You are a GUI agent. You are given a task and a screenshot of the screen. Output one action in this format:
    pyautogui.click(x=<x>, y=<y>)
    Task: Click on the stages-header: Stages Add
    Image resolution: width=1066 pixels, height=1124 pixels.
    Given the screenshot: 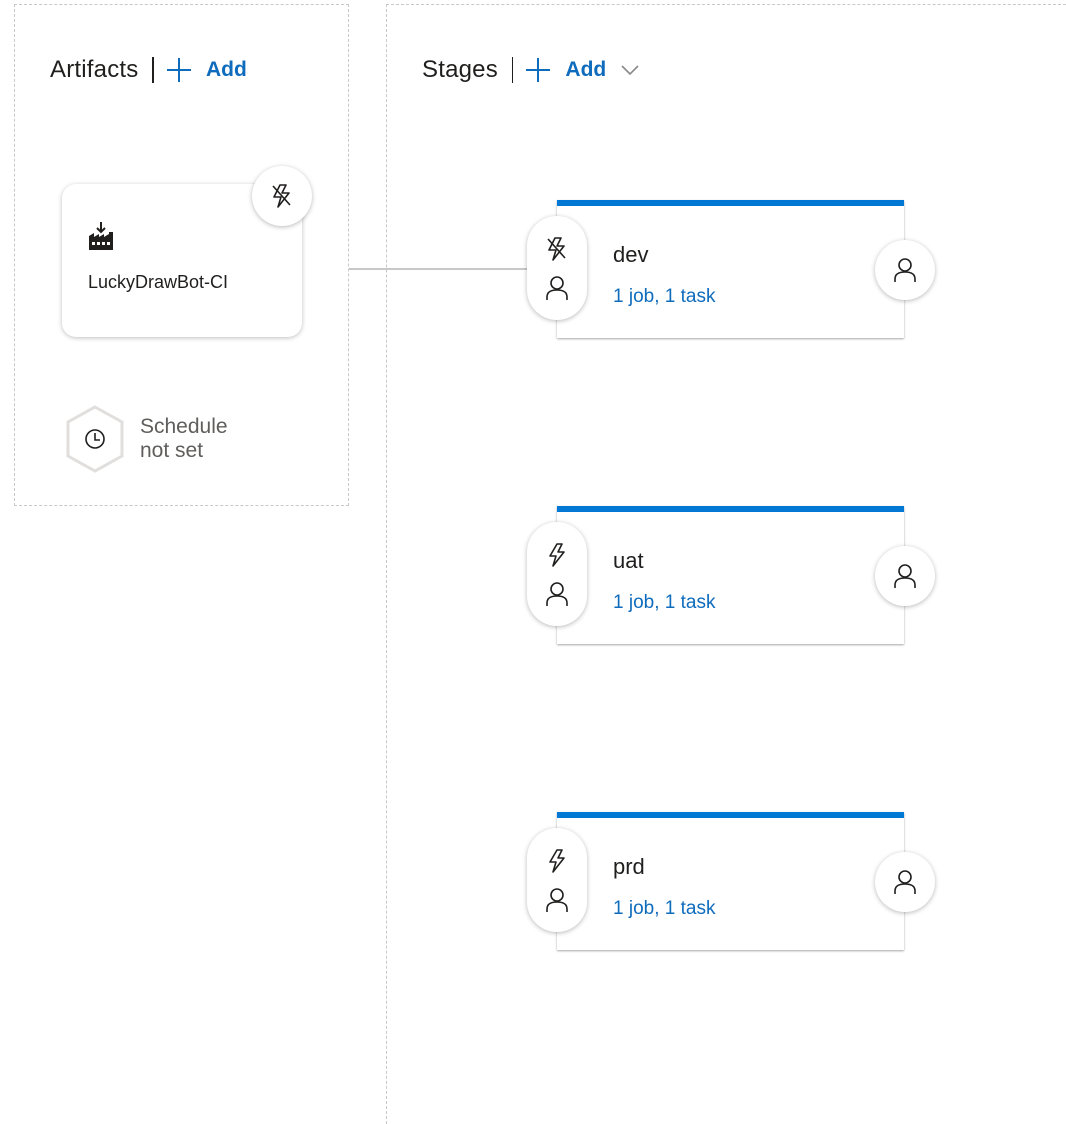 What is the action you would take?
    pyautogui.click(x=531, y=70)
    